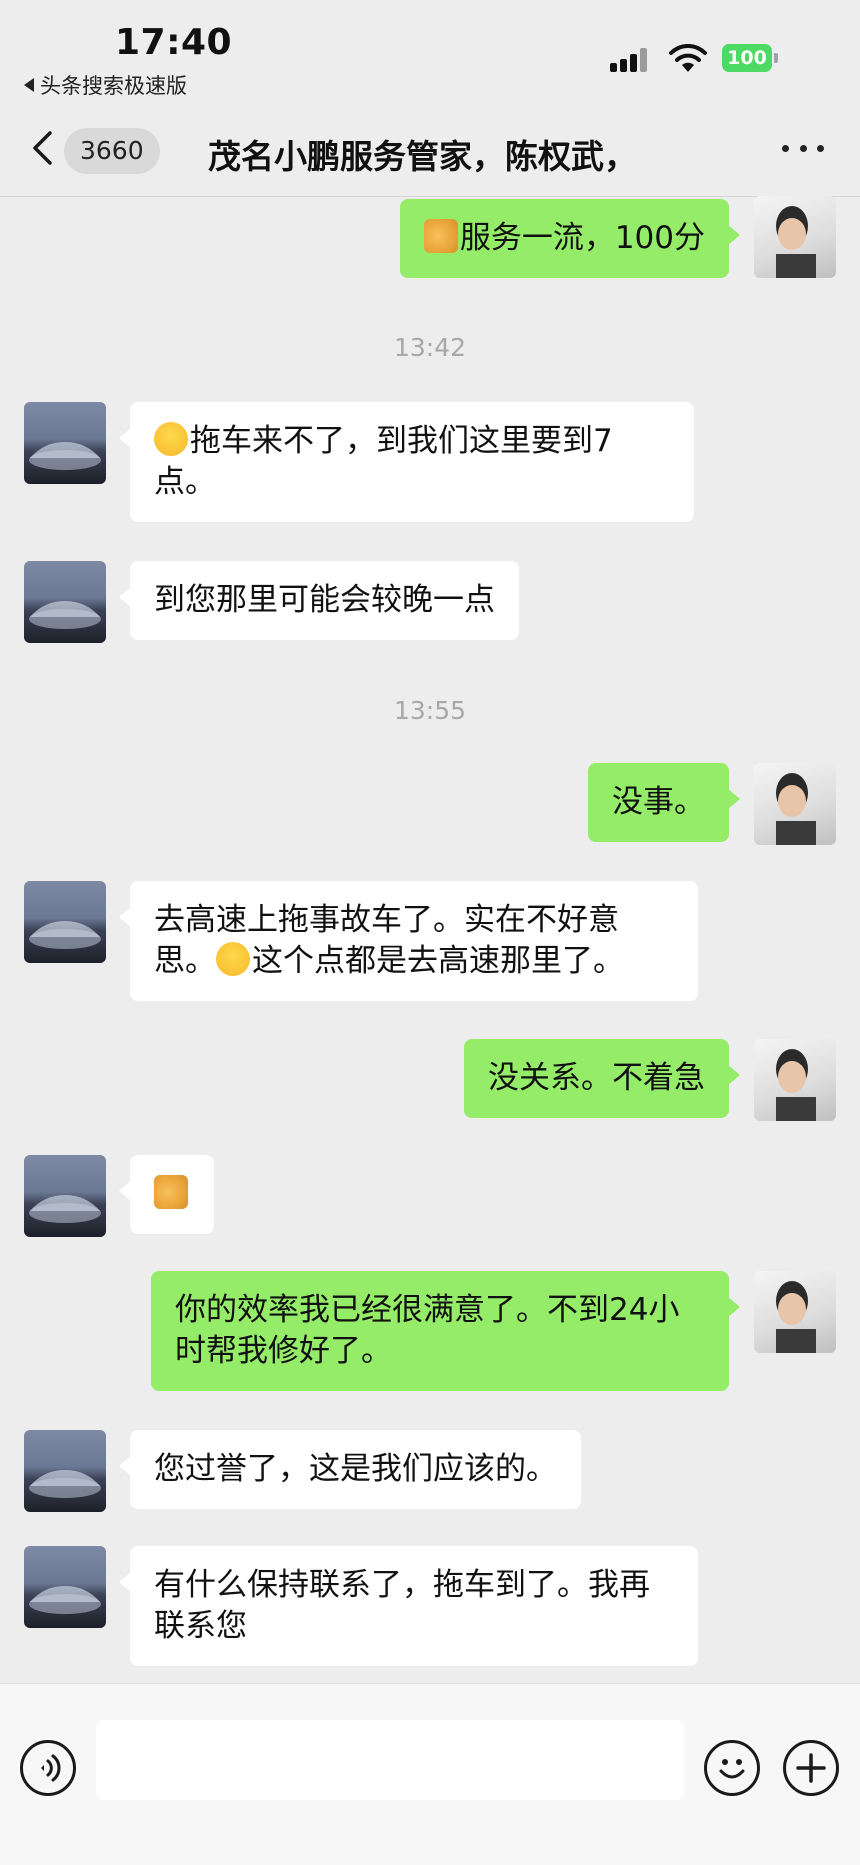 The width and height of the screenshot is (860, 1865). Describe the element at coordinates (233, 959) in the screenshot. I see `laughing-emoji-icon` at that location.